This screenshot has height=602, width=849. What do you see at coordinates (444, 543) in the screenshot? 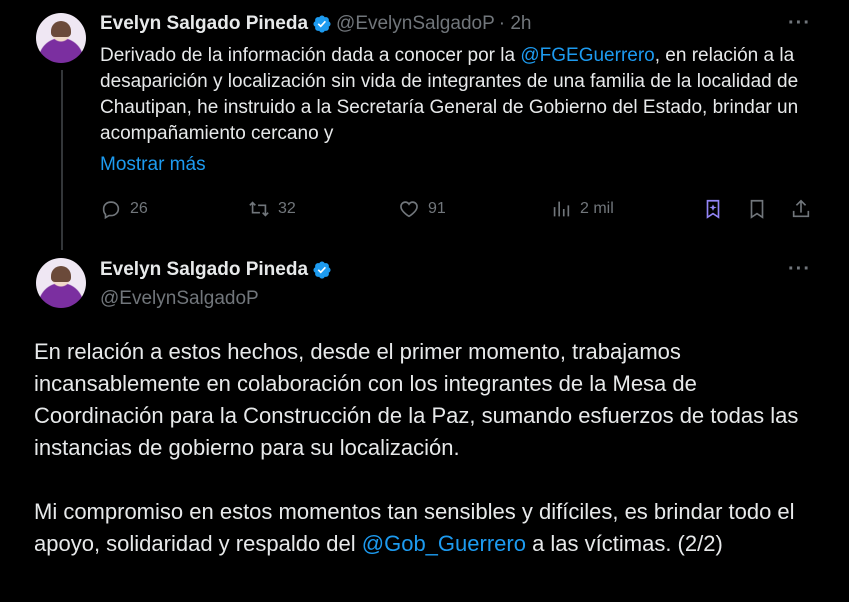
I see `mention-link: @Gob_Guerrero` at bounding box center [444, 543].